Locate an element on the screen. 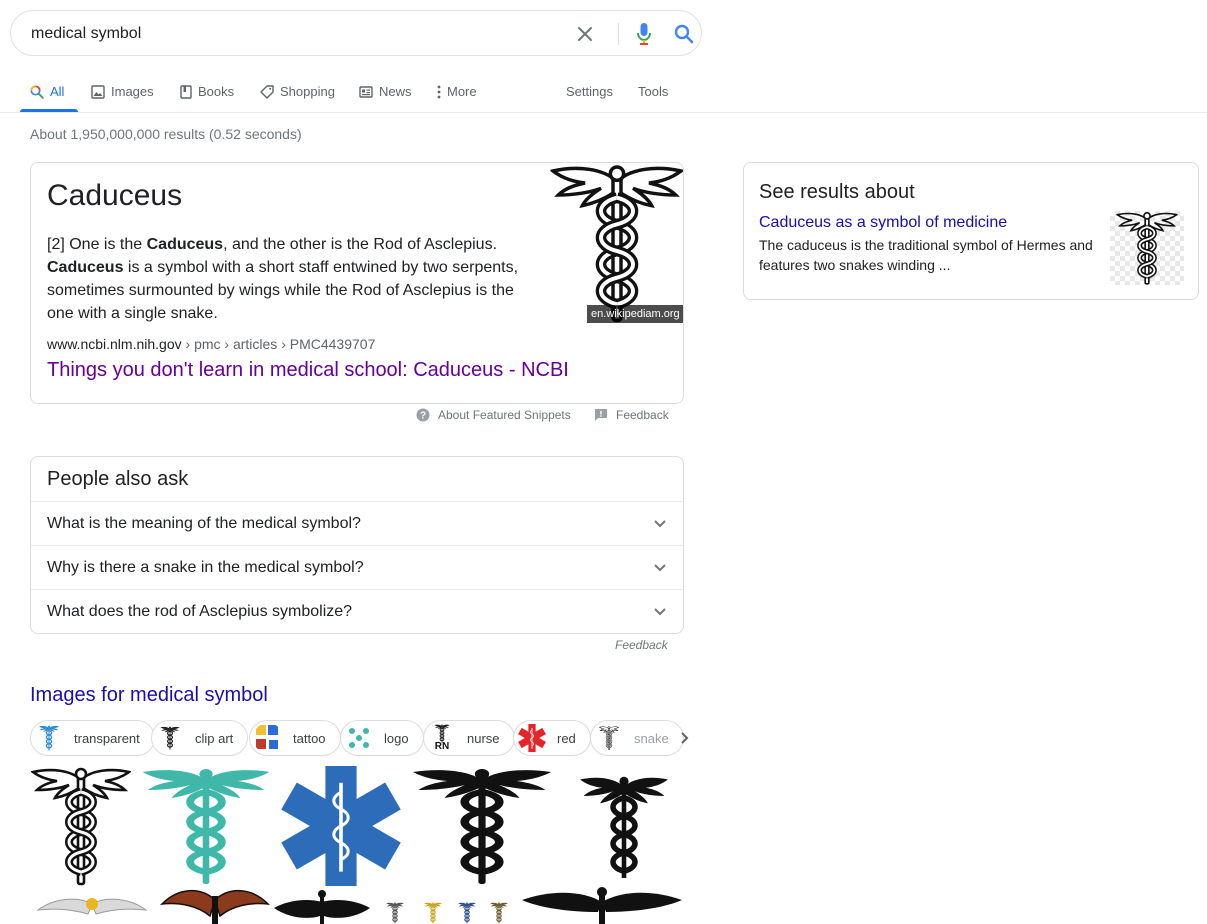  tab-books: Books is located at coordinates (207, 91).